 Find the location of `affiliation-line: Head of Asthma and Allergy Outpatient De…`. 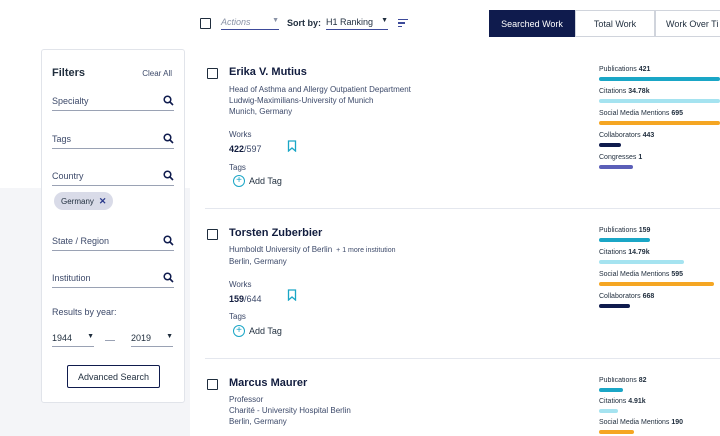

affiliation-line: Head of Asthma and Allergy Outpatient De… is located at coordinates (320, 89).